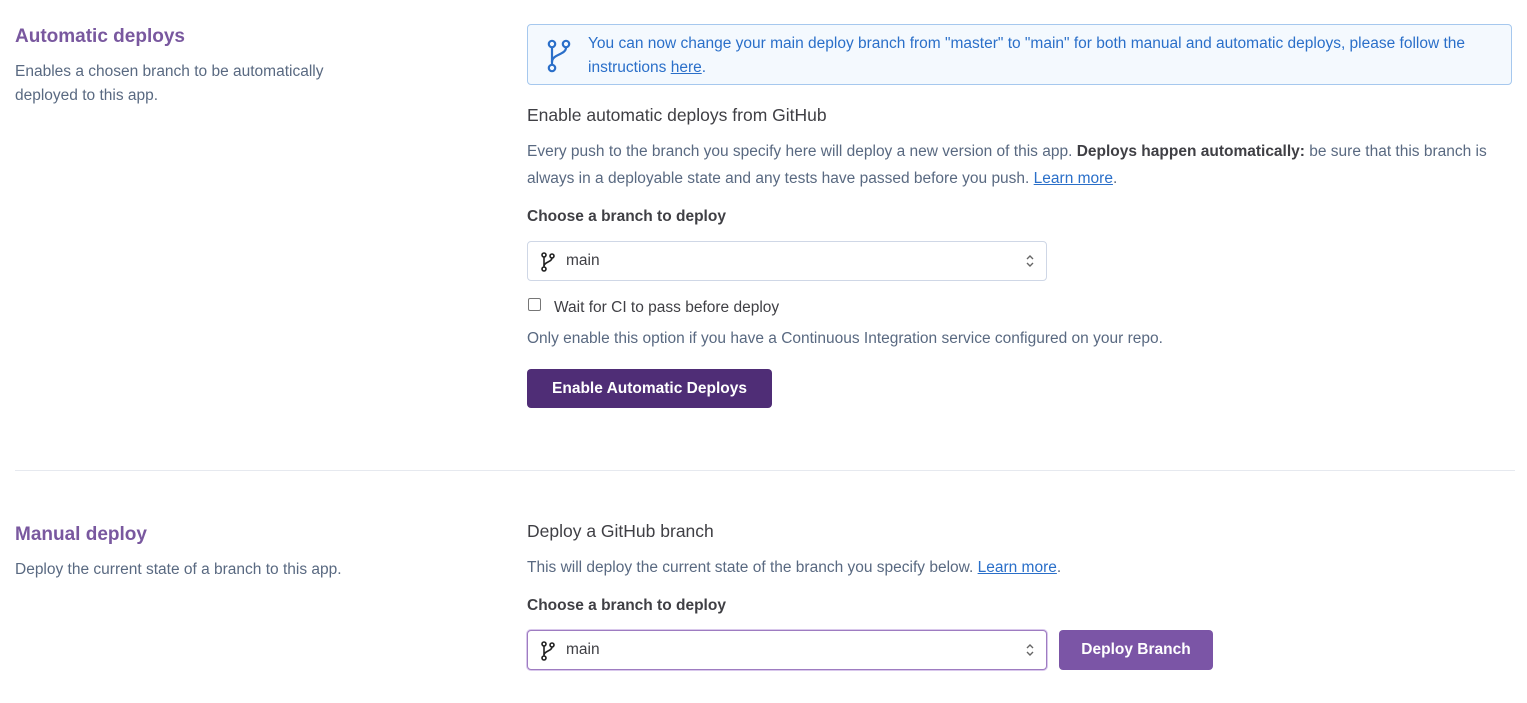  Describe the element at coordinates (626, 605) in the screenshot. I see `manual-branch-label: Choose a branch to deploy` at that location.